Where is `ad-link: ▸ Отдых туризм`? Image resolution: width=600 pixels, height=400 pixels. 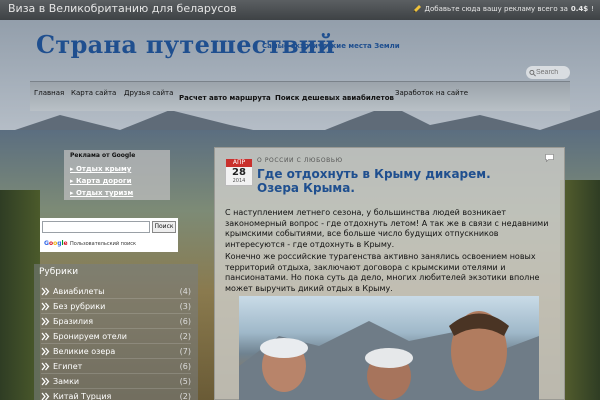 ad-link: ▸ Отдых туризм is located at coordinates (101, 193).